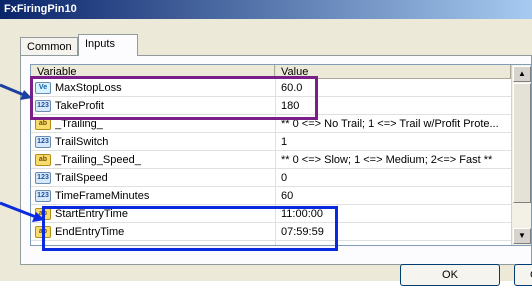 The image size is (532, 286). Describe the element at coordinates (79, 124) in the screenshot. I see `row-variable: _Trailing_` at that location.